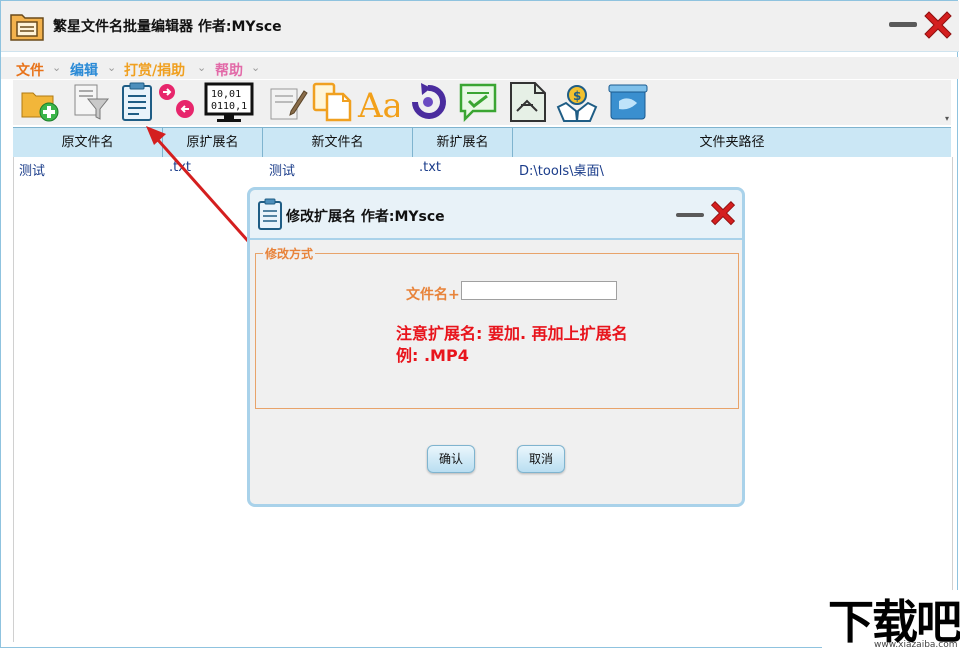 The height and width of the screenshot is (652, 960). What do you see at coordinates (289, 253) in the screenshot?
I see `group-label: 修改方式` at bounding box center [289, 253].